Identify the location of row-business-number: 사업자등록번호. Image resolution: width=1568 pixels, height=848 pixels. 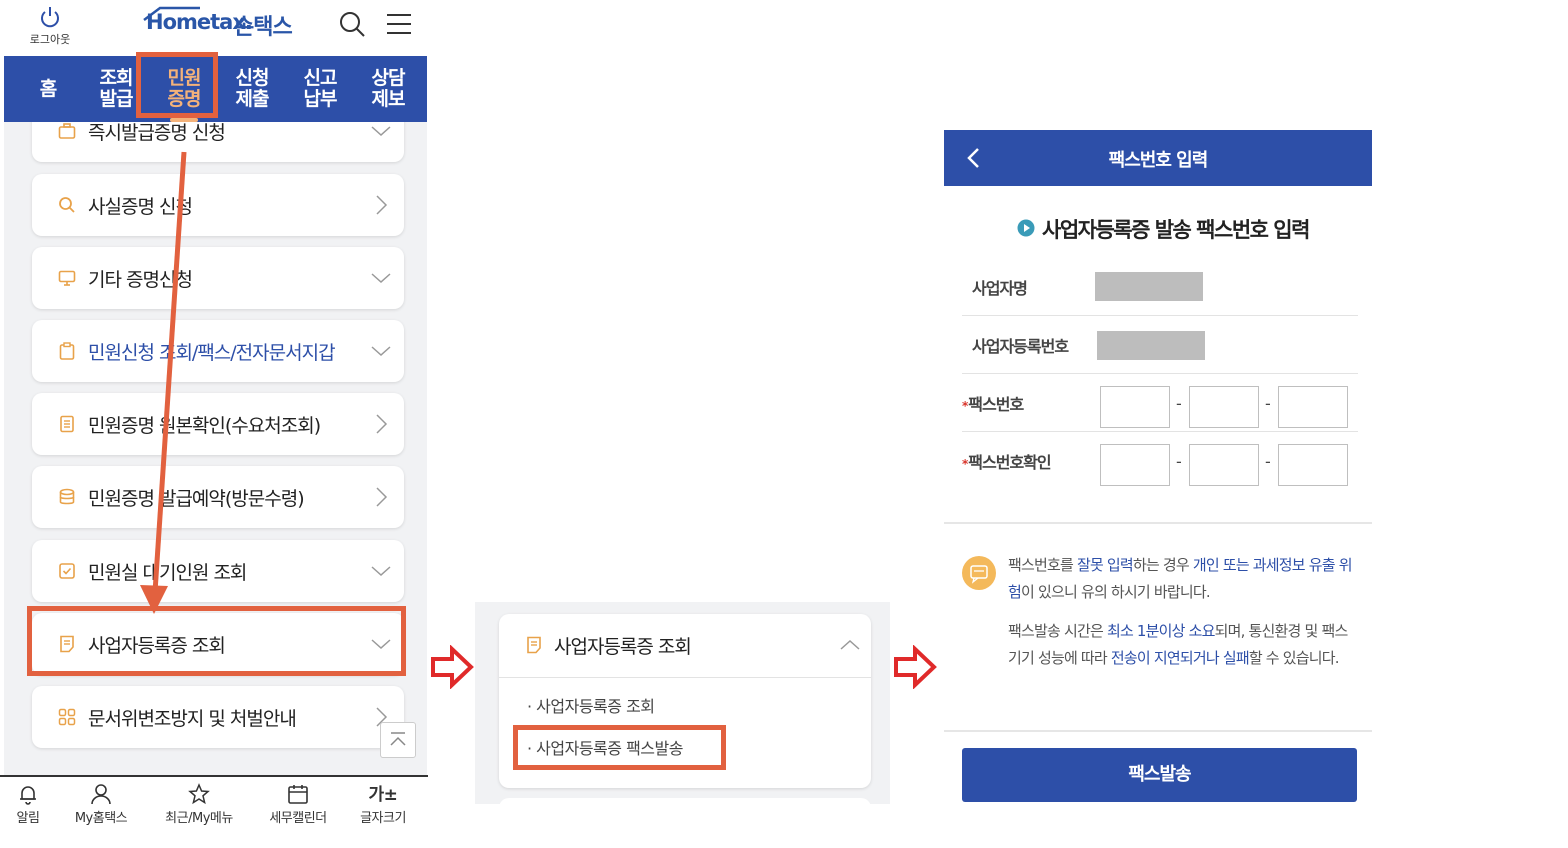
(1160, 345).